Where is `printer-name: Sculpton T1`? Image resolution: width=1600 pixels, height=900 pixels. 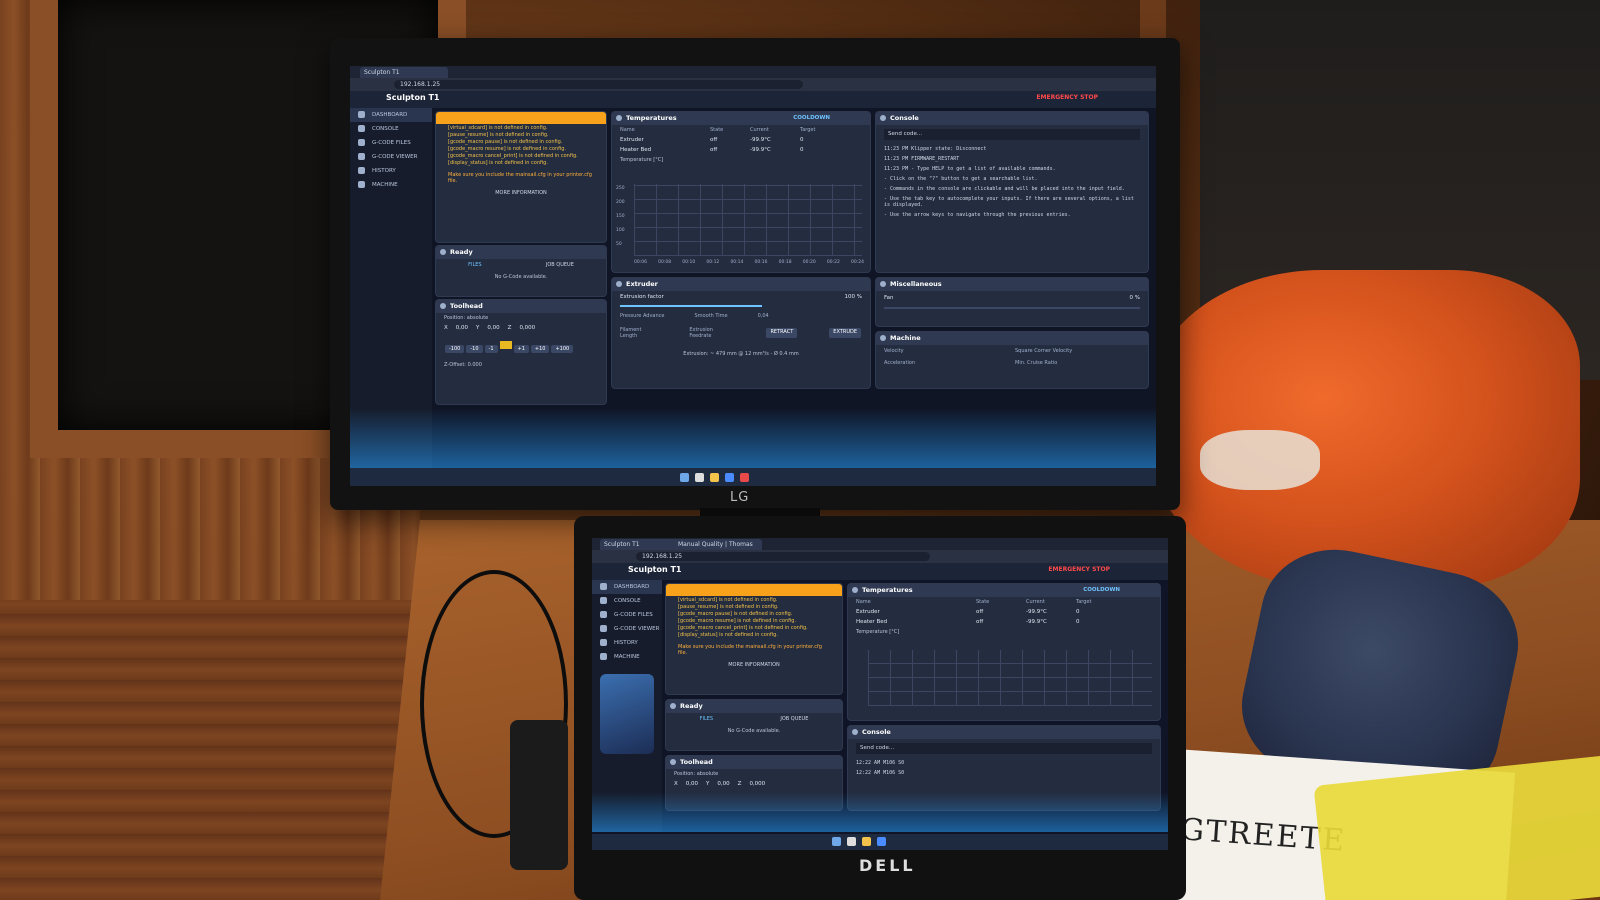
printer-name: Sculpton T1 is located at coordinates (413, 97).